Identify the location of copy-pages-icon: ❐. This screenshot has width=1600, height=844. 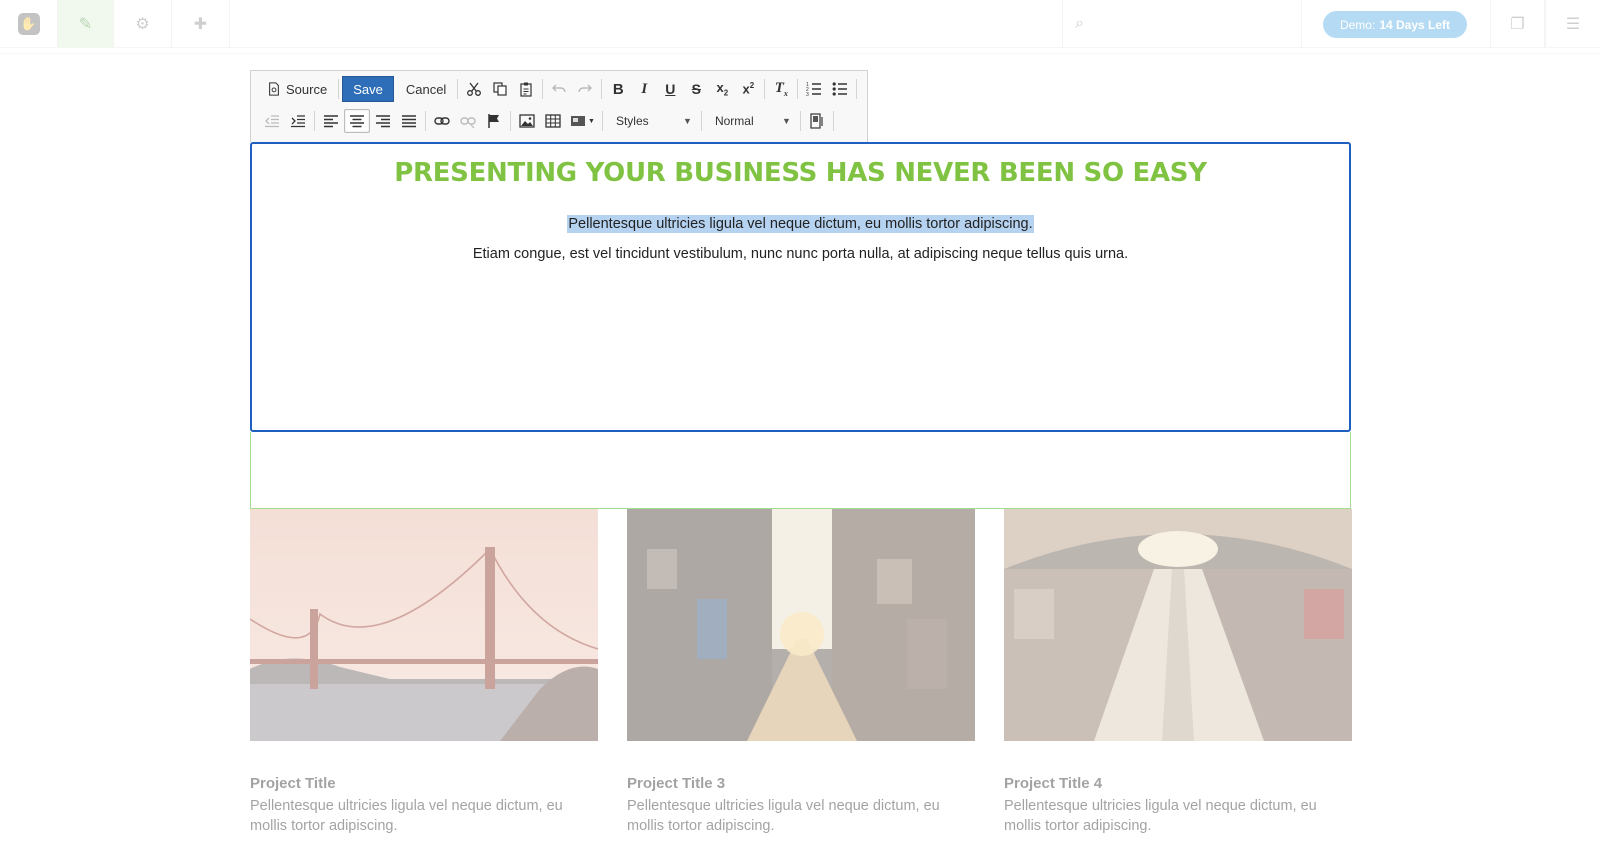
(1517, 24).